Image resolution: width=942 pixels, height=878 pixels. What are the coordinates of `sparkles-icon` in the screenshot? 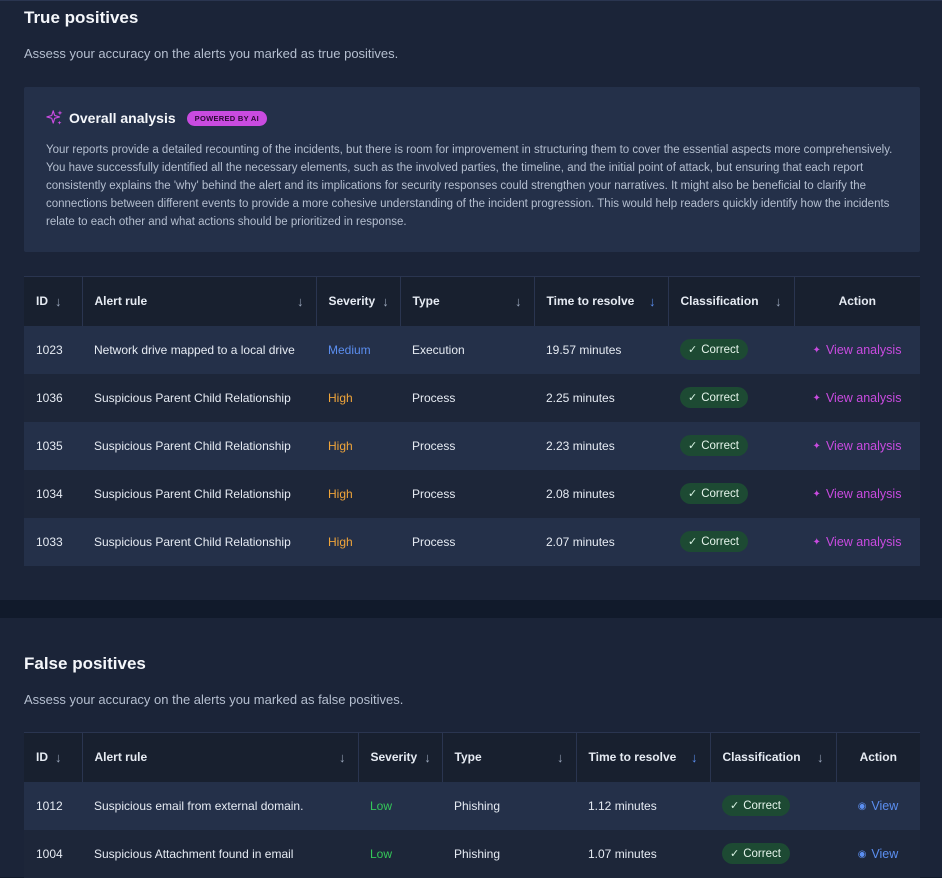 It's located at (54, 117).